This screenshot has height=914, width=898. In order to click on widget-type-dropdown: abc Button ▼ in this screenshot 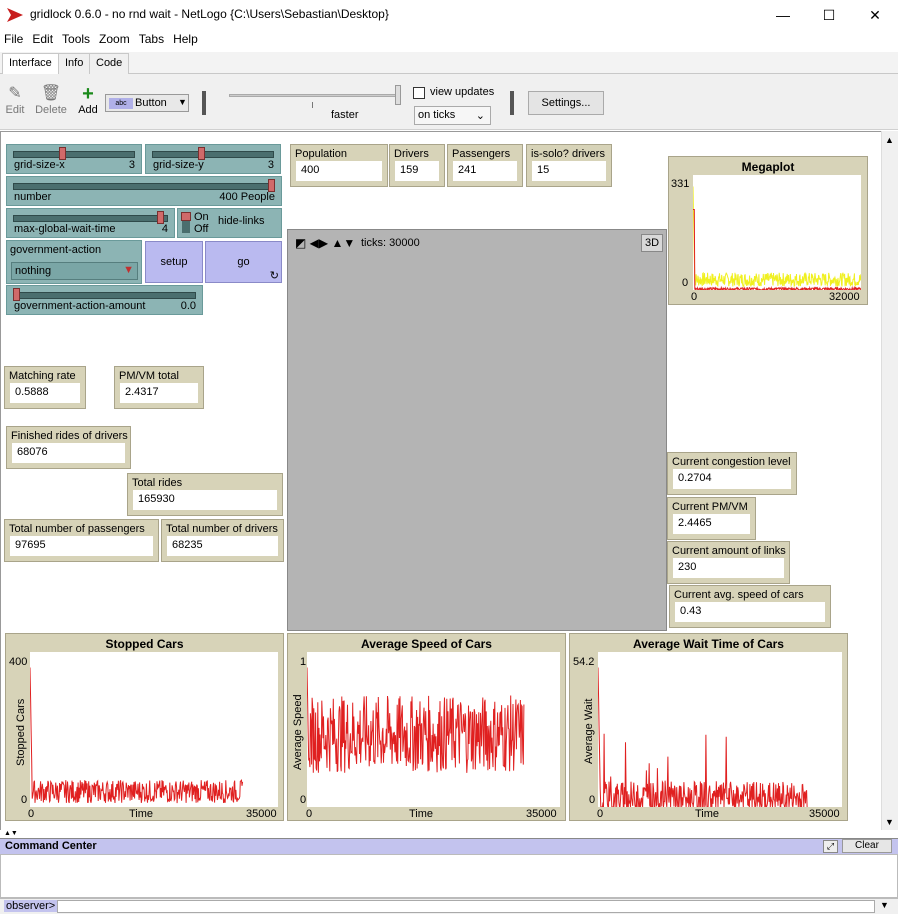, I will do `click(147, 103)`.